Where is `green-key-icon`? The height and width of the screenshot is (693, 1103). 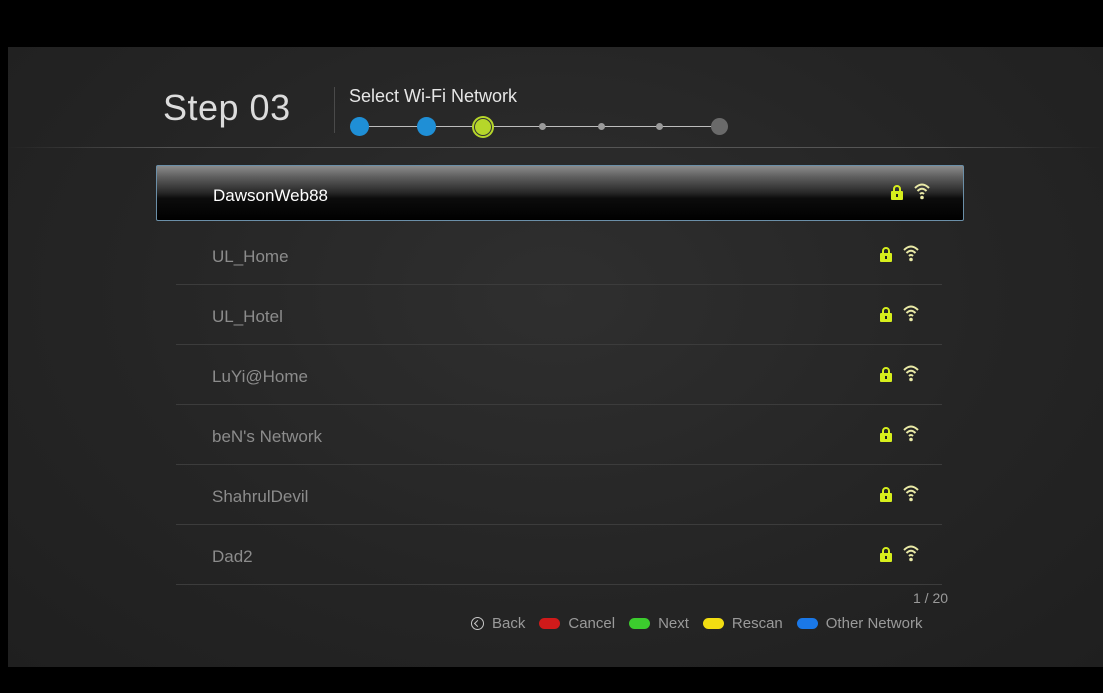 green-key-icon is located at coordinates (640, 623).